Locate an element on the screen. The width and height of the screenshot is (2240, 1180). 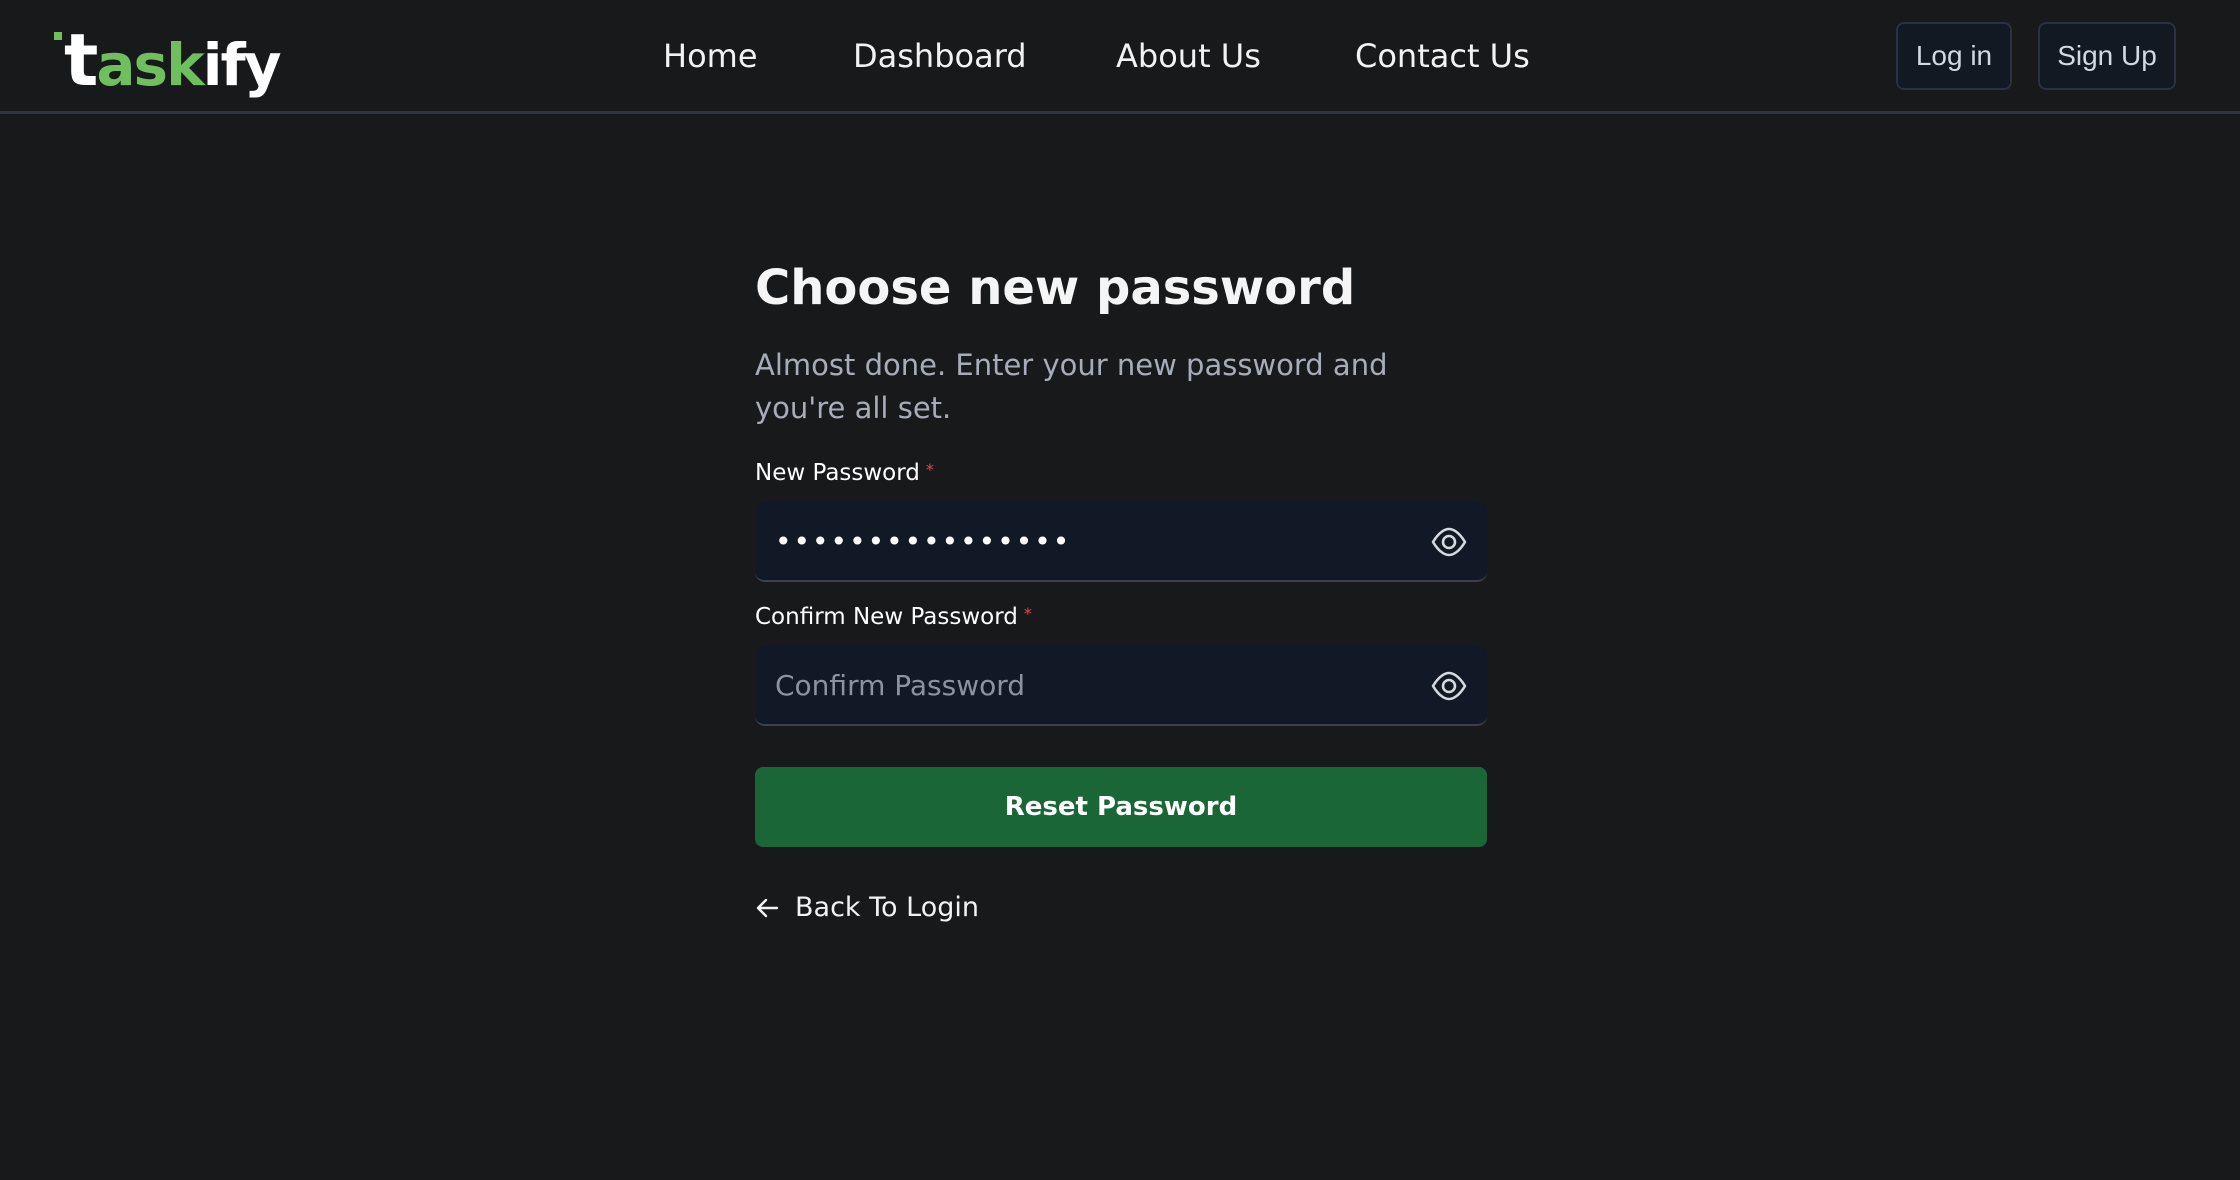
login-button: Log in is located at coordinates (1954, 56).